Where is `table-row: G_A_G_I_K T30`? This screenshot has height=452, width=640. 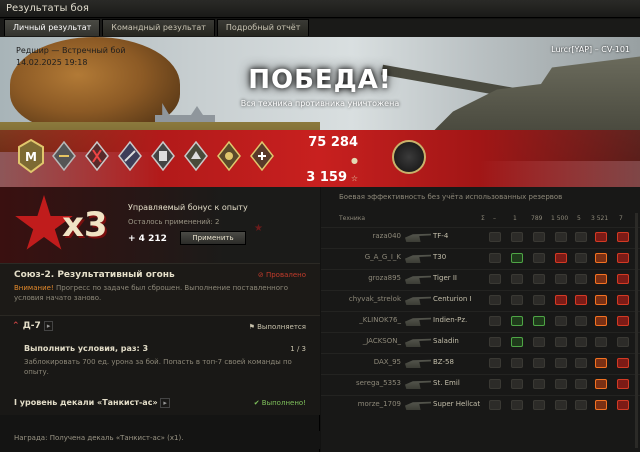 table-row: G_A_G_I_K T30 is located at coordinates (480, 257).